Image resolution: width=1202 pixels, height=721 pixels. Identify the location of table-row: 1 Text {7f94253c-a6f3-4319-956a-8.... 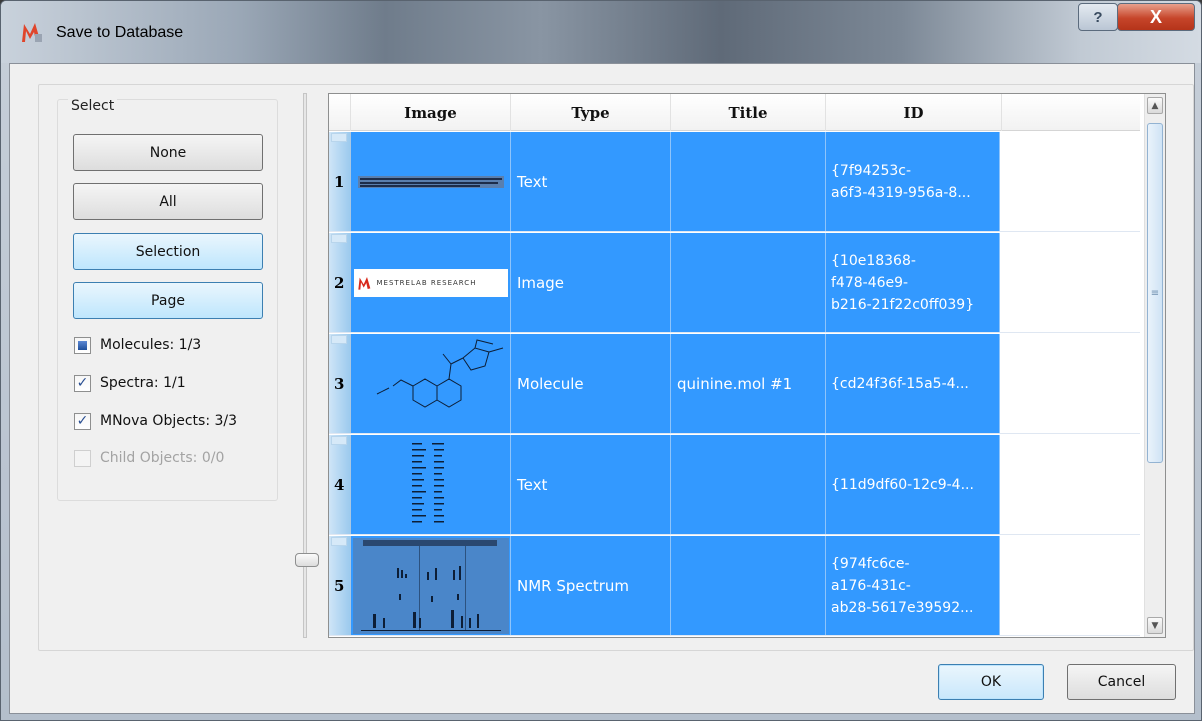
(734, 182).